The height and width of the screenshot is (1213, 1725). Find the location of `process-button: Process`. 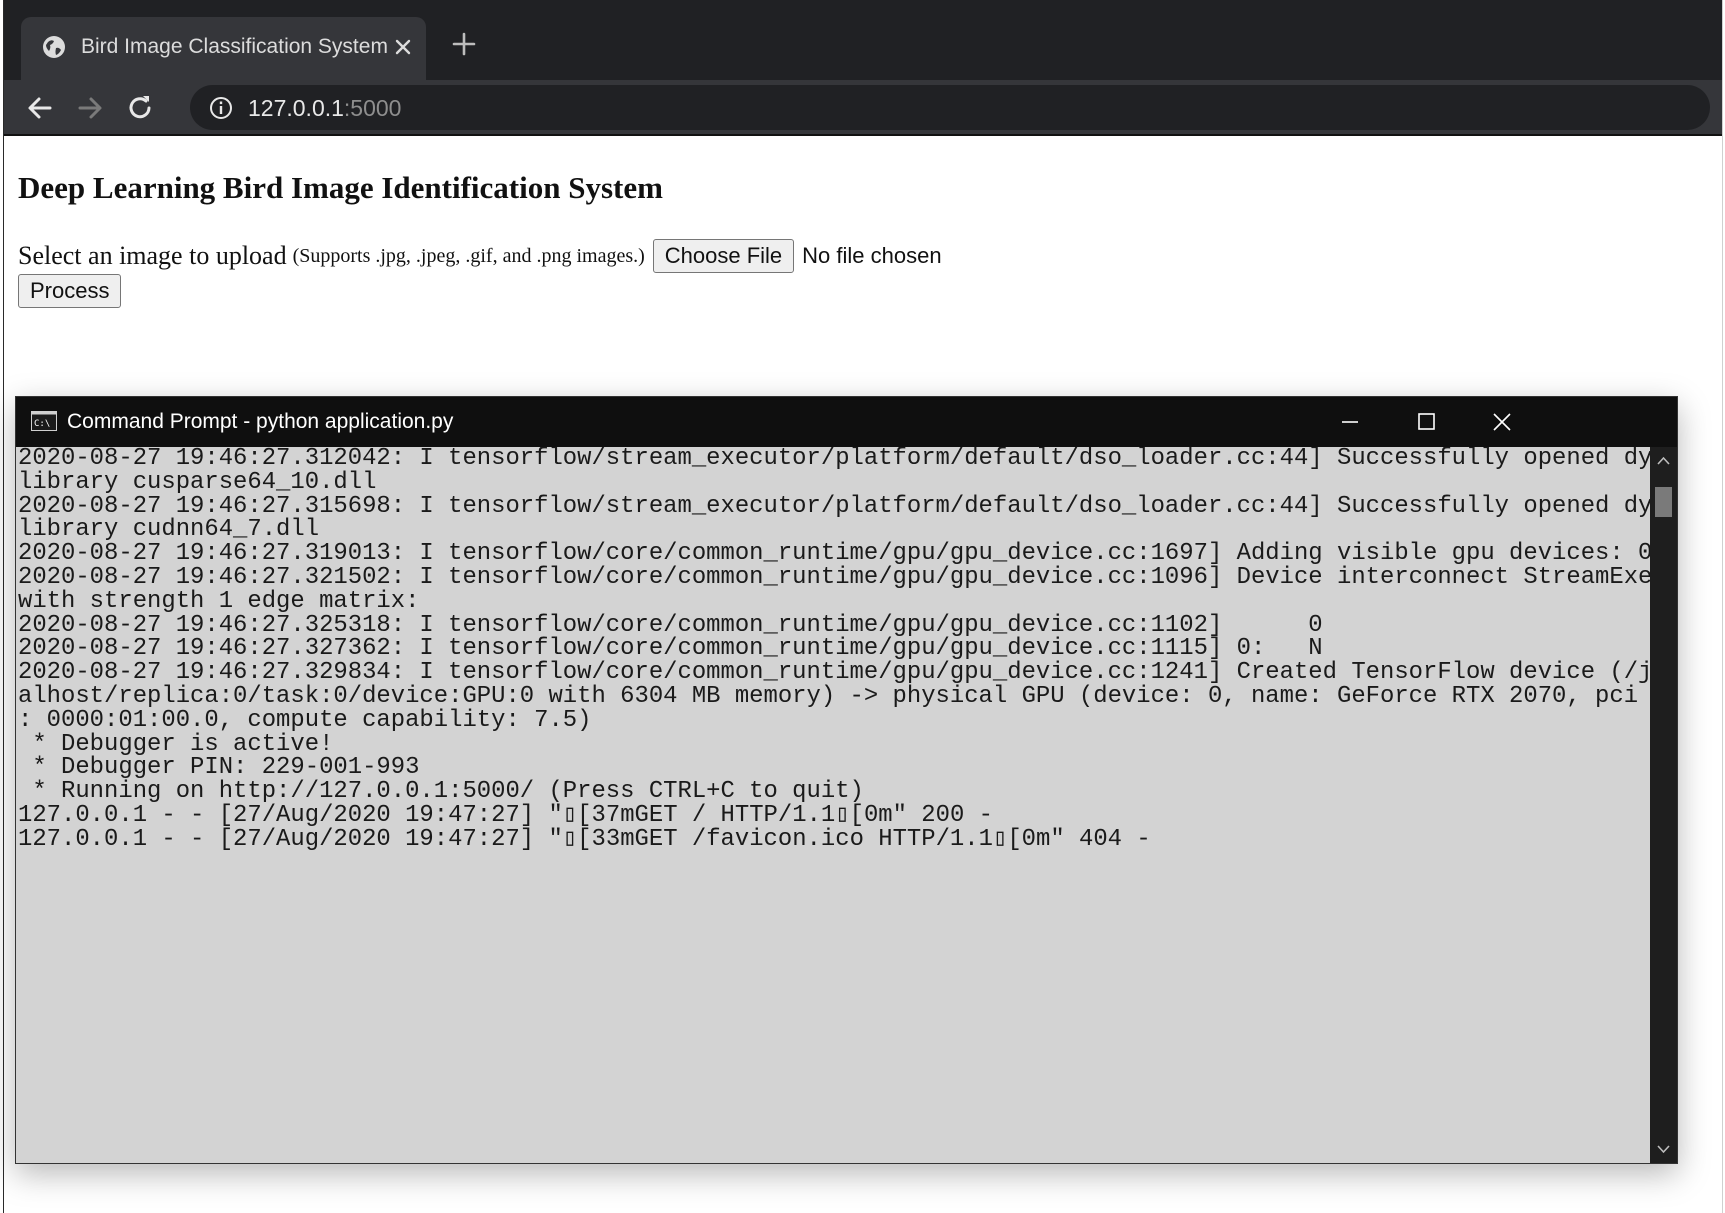

process-button: Process is located at coordinates (70, 291).